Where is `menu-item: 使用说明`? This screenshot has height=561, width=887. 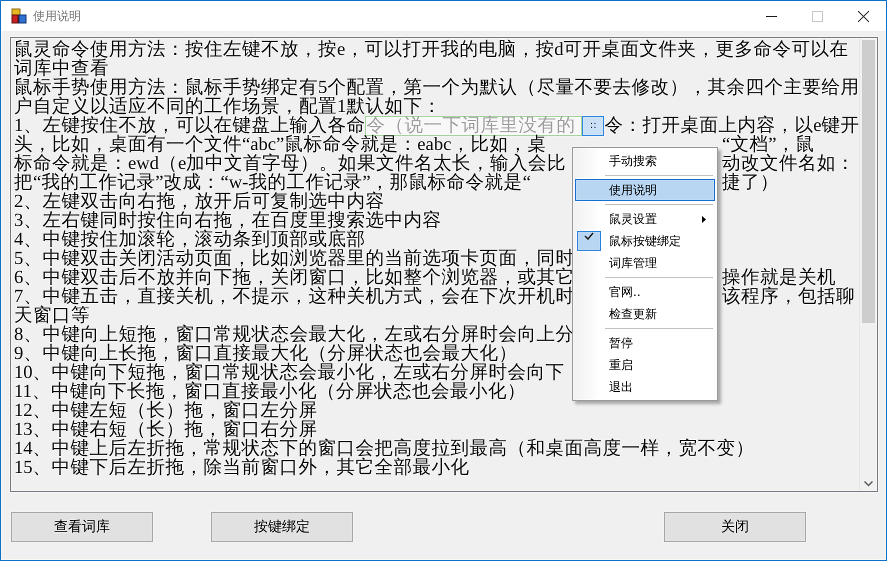
menu-item: 使用说明 is located at coordinates (645, 190).